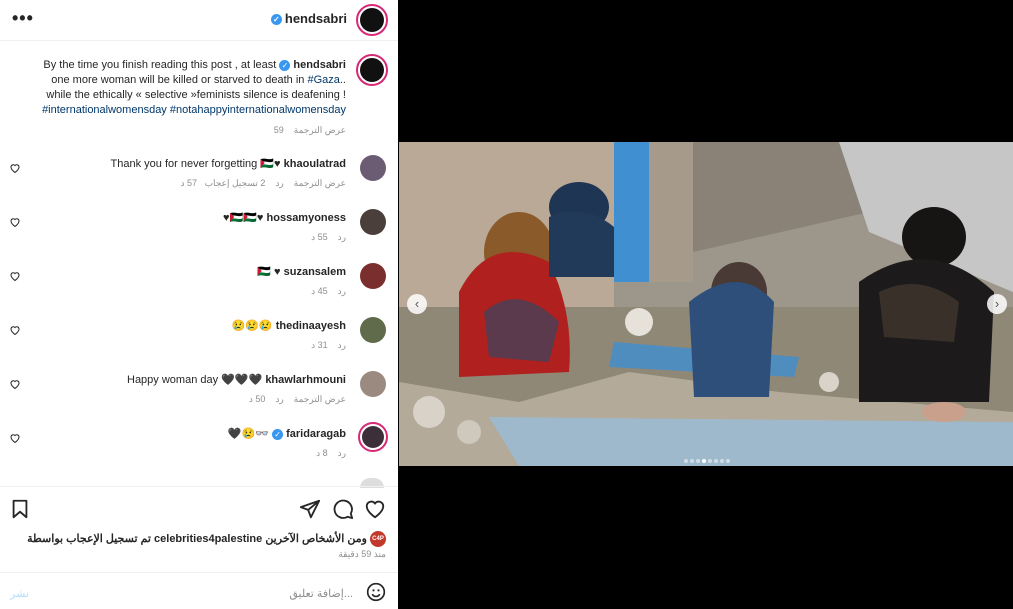 The height and width of the screenshot is (609, 1013). Describe the element at coordinates (315, 164) in the screenshot. I see `comment-username: khaoulatrad` at that location.